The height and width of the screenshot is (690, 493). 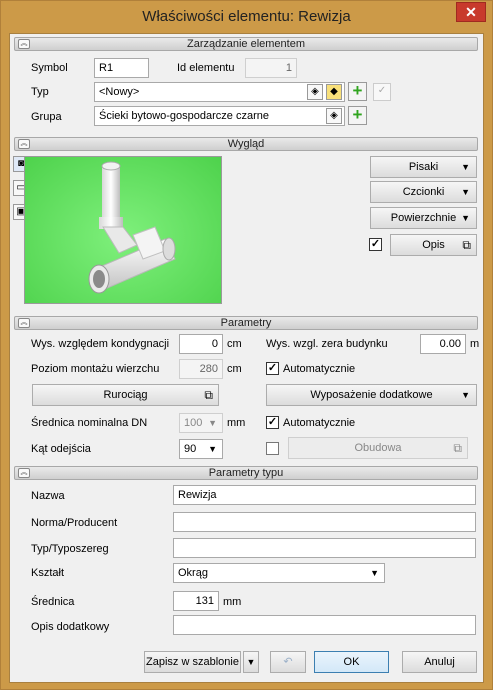 What do you see at coordinates (201, 369) in the screenshot?
I see `poziom-input: 280` at bounding box center [201, 369].